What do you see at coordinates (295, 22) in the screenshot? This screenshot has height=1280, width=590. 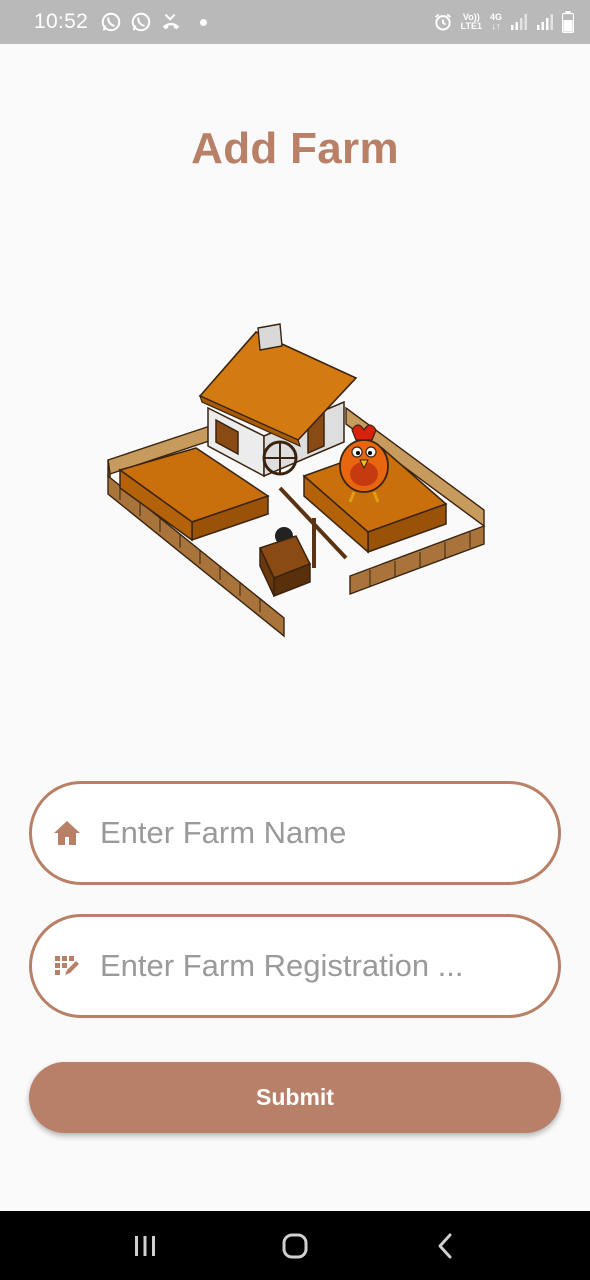 I see `status-bar: 10:52 Vo)) LTE1 4G ↓↑` at bounding box center [295, 22].